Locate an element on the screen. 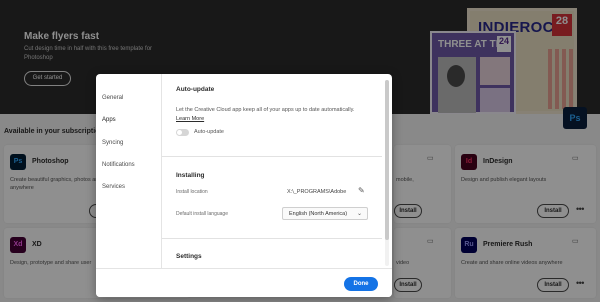  dialog-footer: Done is located at coordinates (244, 282).